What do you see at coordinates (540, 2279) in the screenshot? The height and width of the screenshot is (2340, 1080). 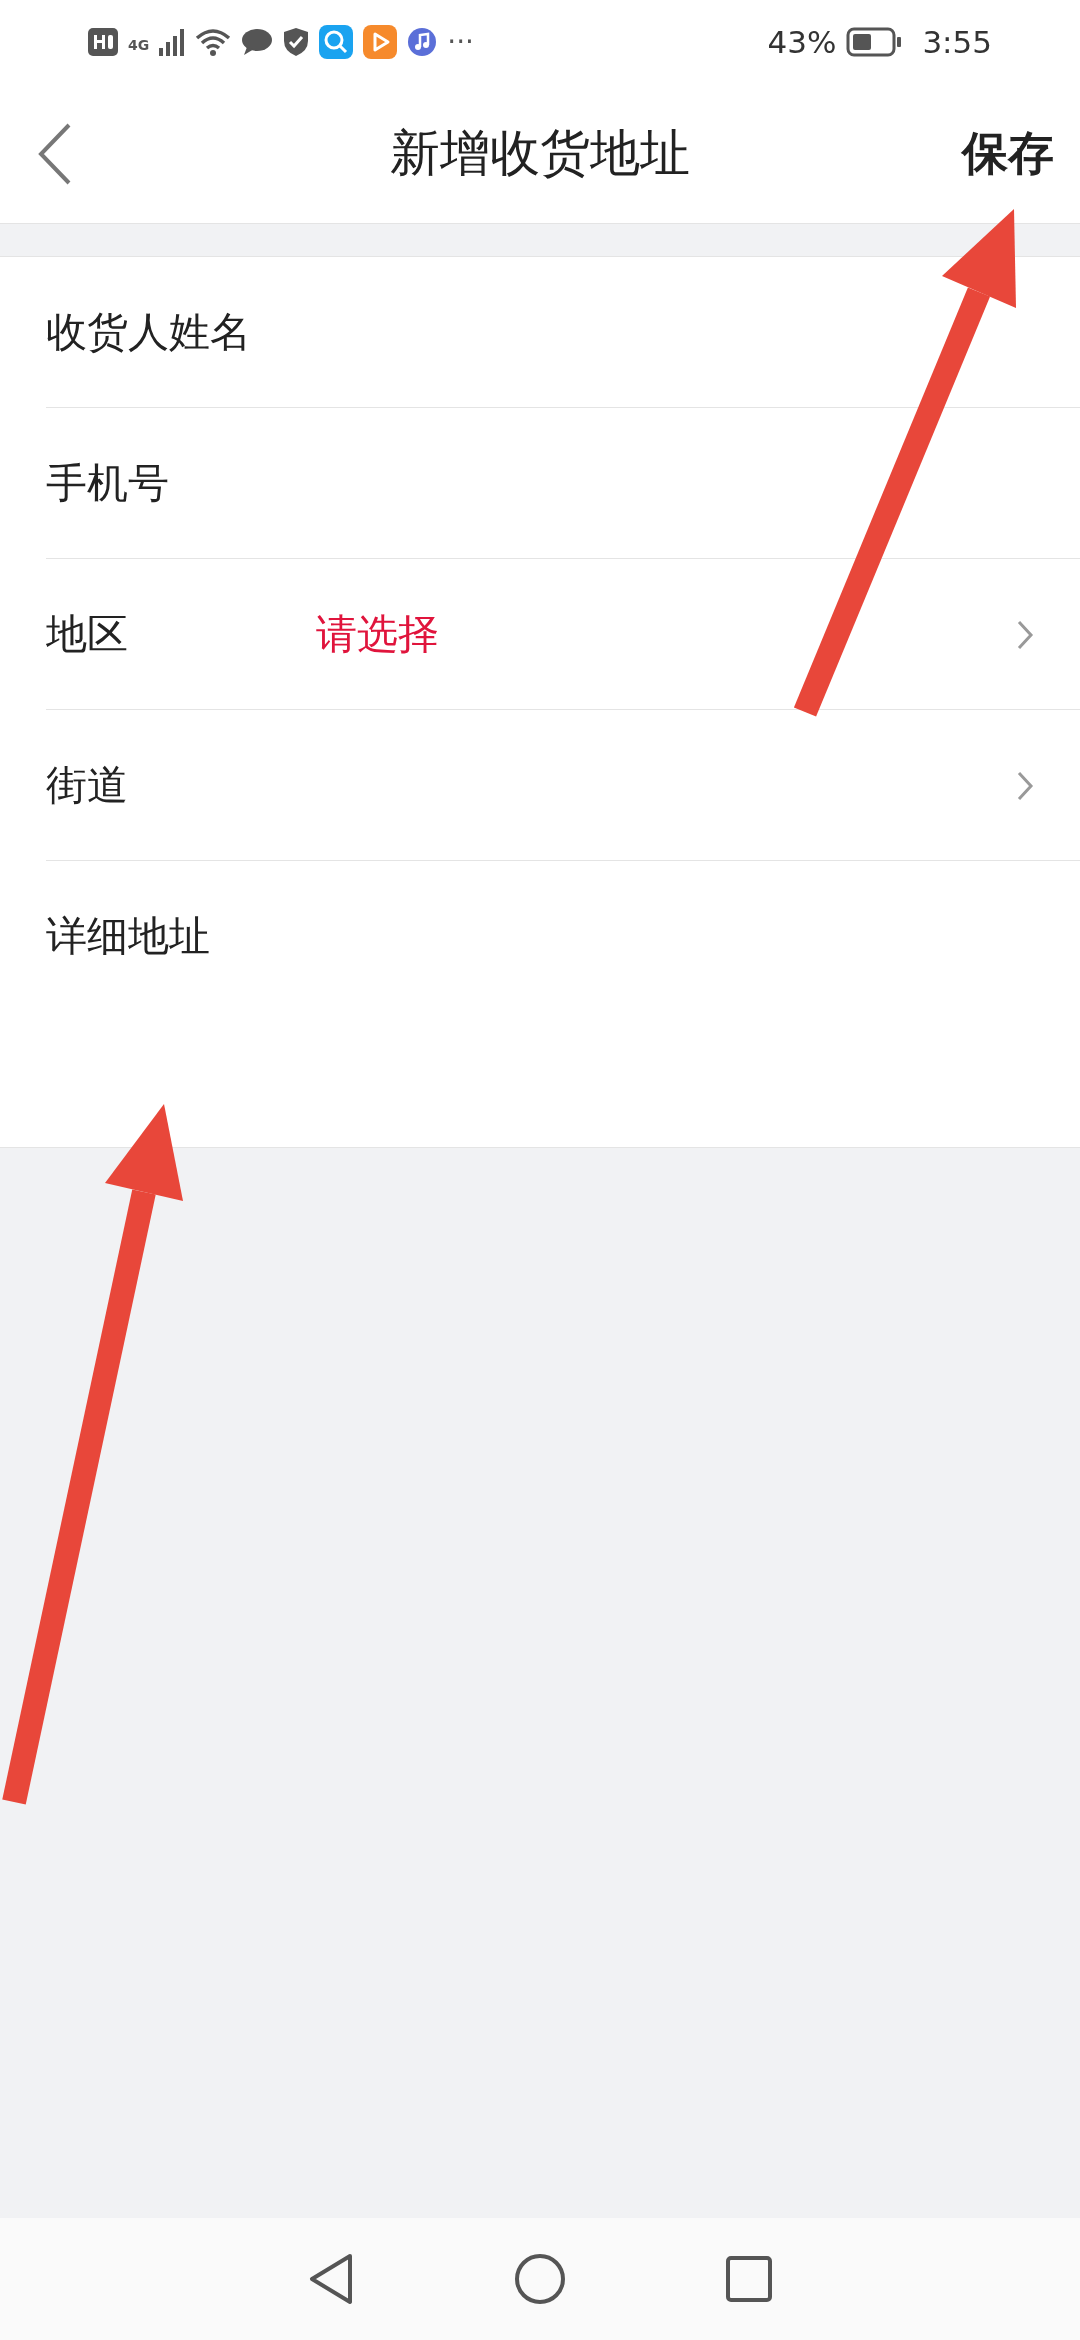 I see `home-icon` at bounding box center [540, 2279].